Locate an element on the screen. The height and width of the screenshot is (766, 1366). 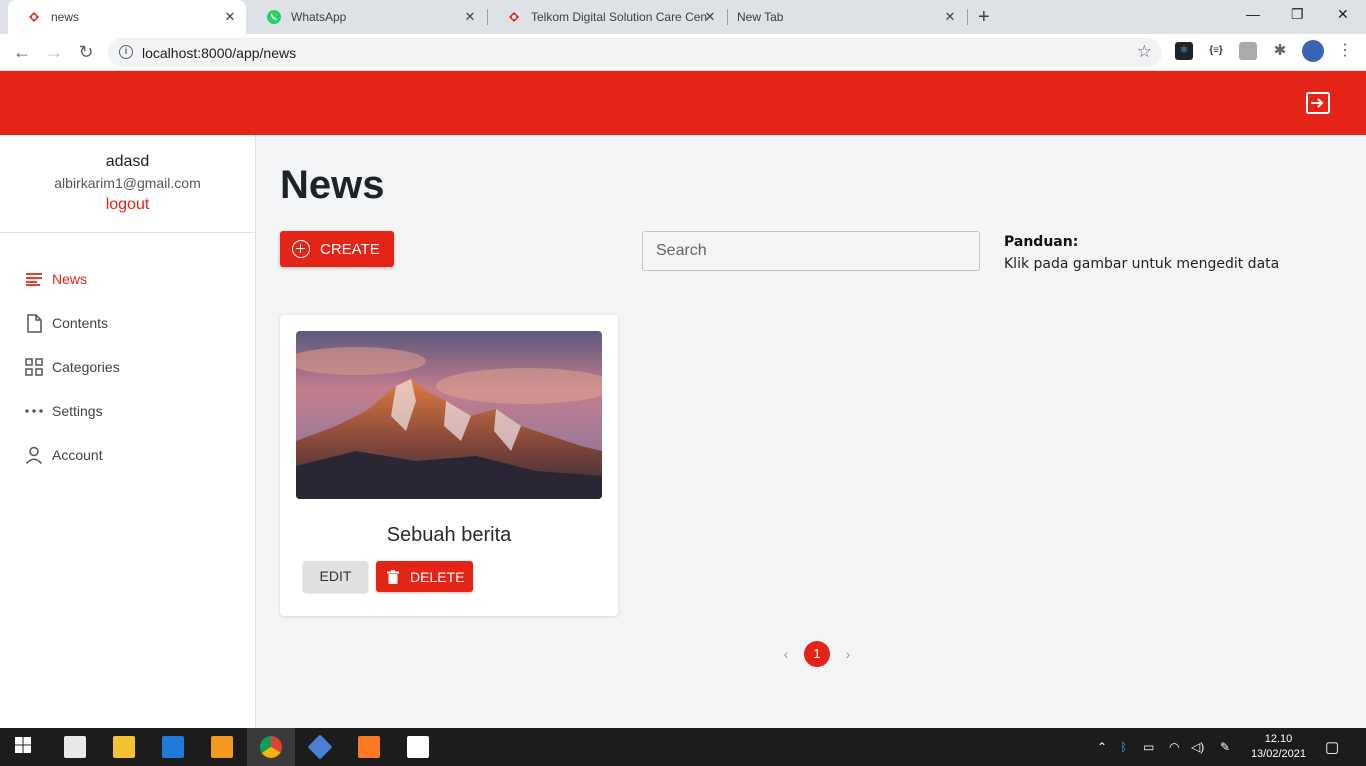
sublime-text-icon is located at coordinates (222, 747).